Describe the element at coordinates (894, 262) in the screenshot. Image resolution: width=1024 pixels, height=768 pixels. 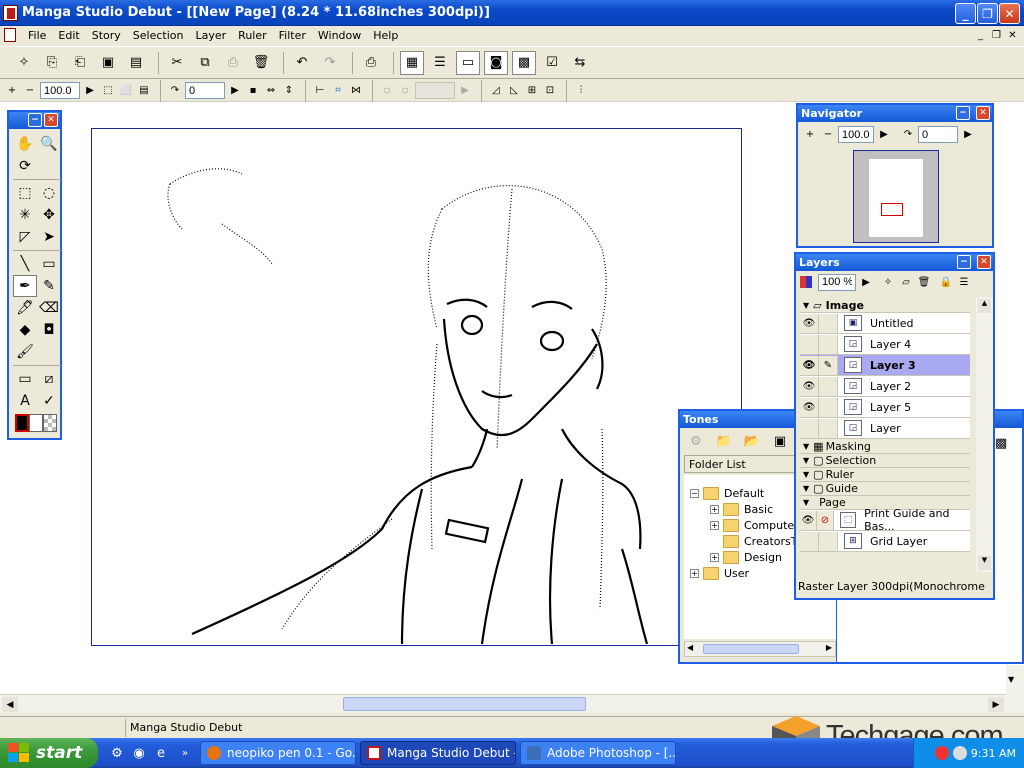
I see `layers-title-bar: Layers − ✕` at that location.